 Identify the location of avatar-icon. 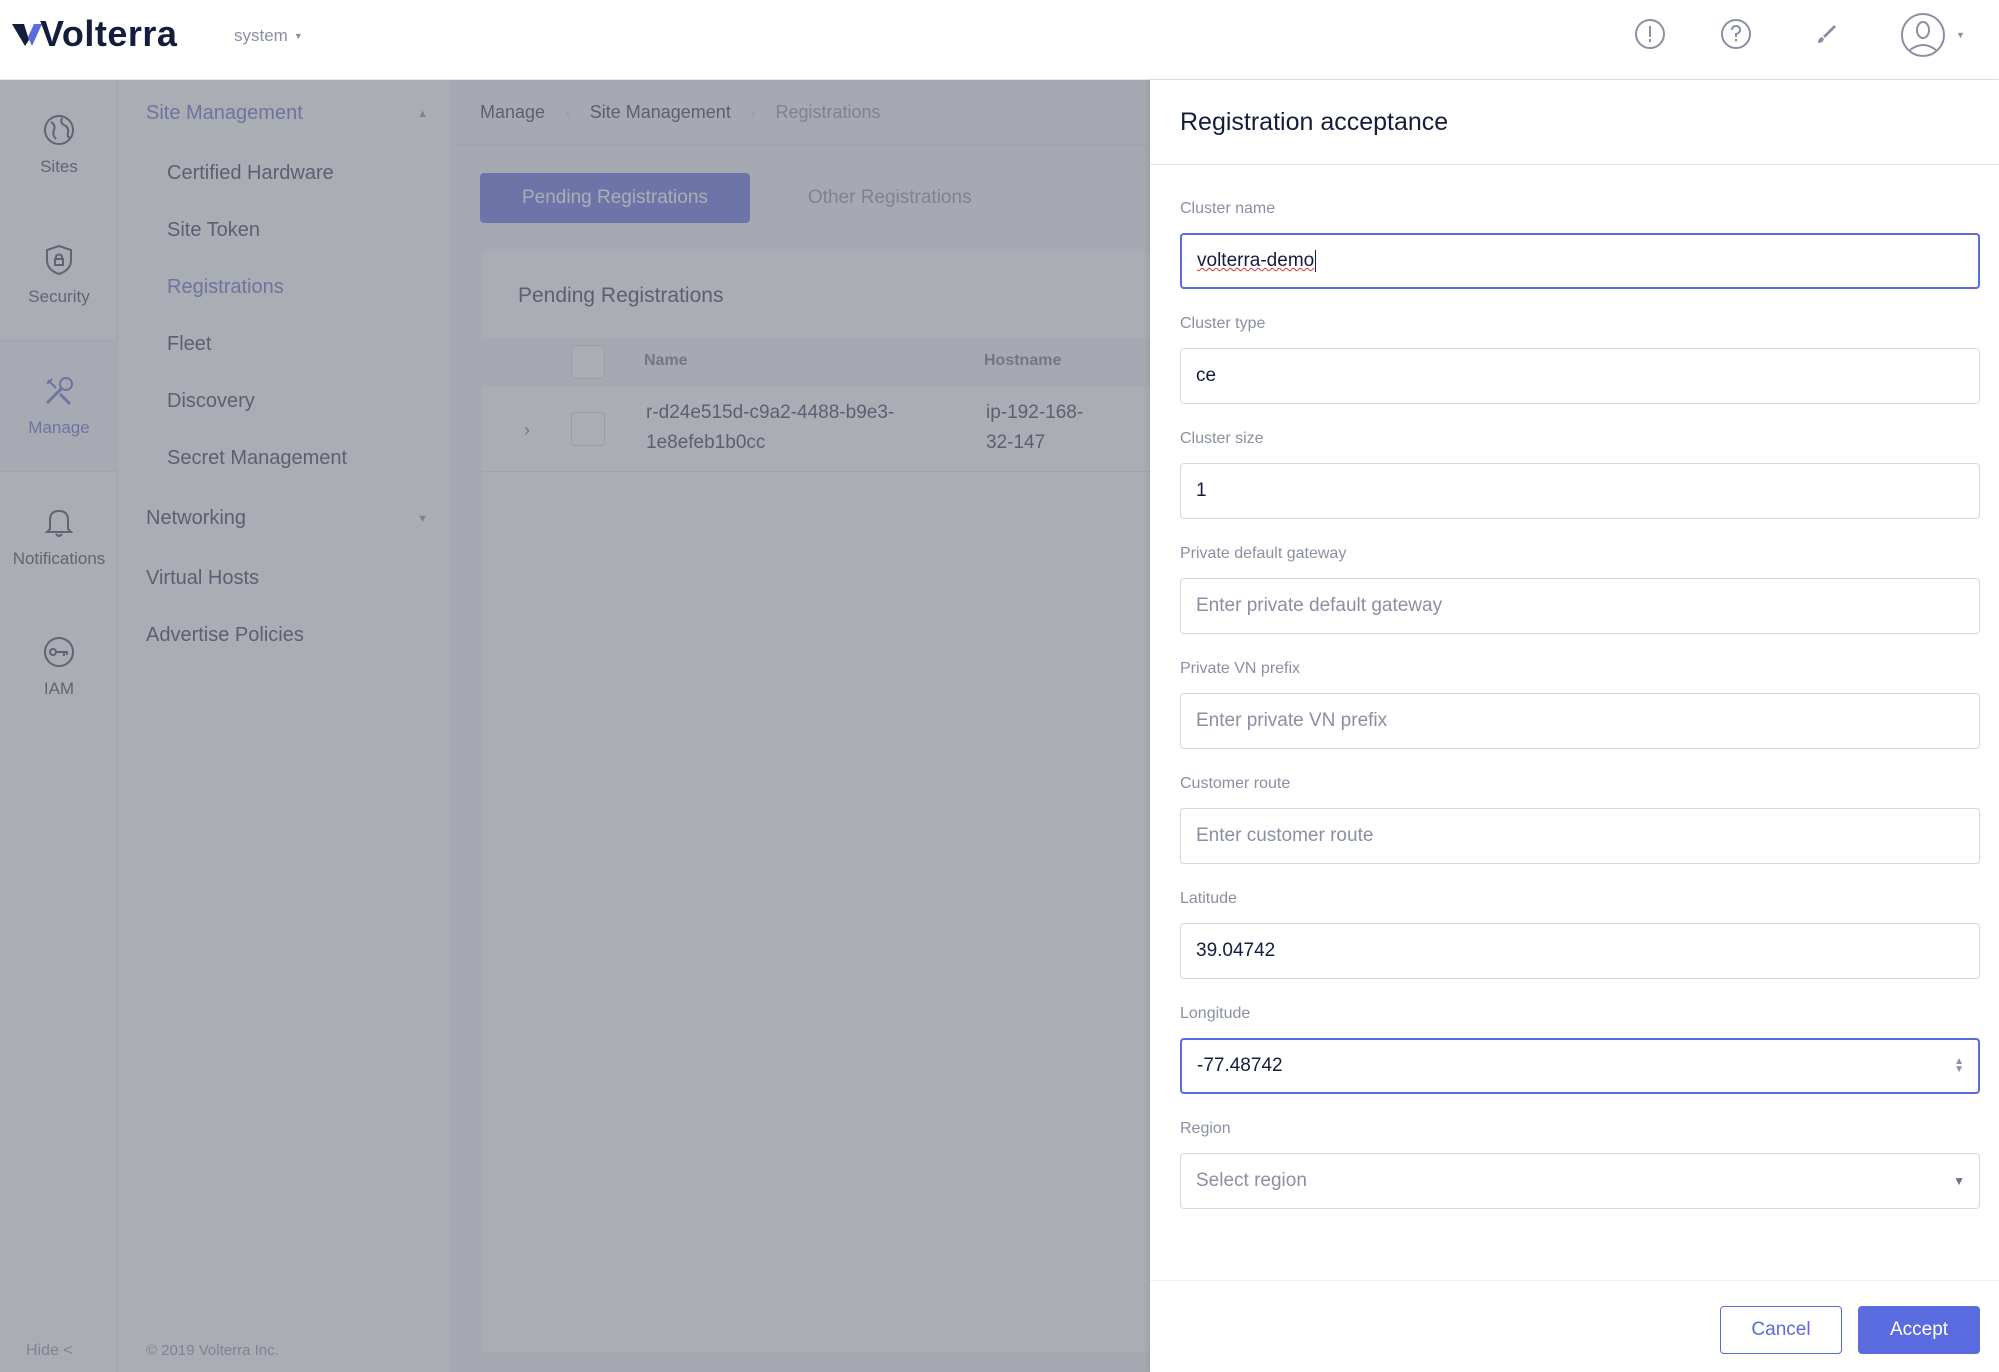
(1923, 35).